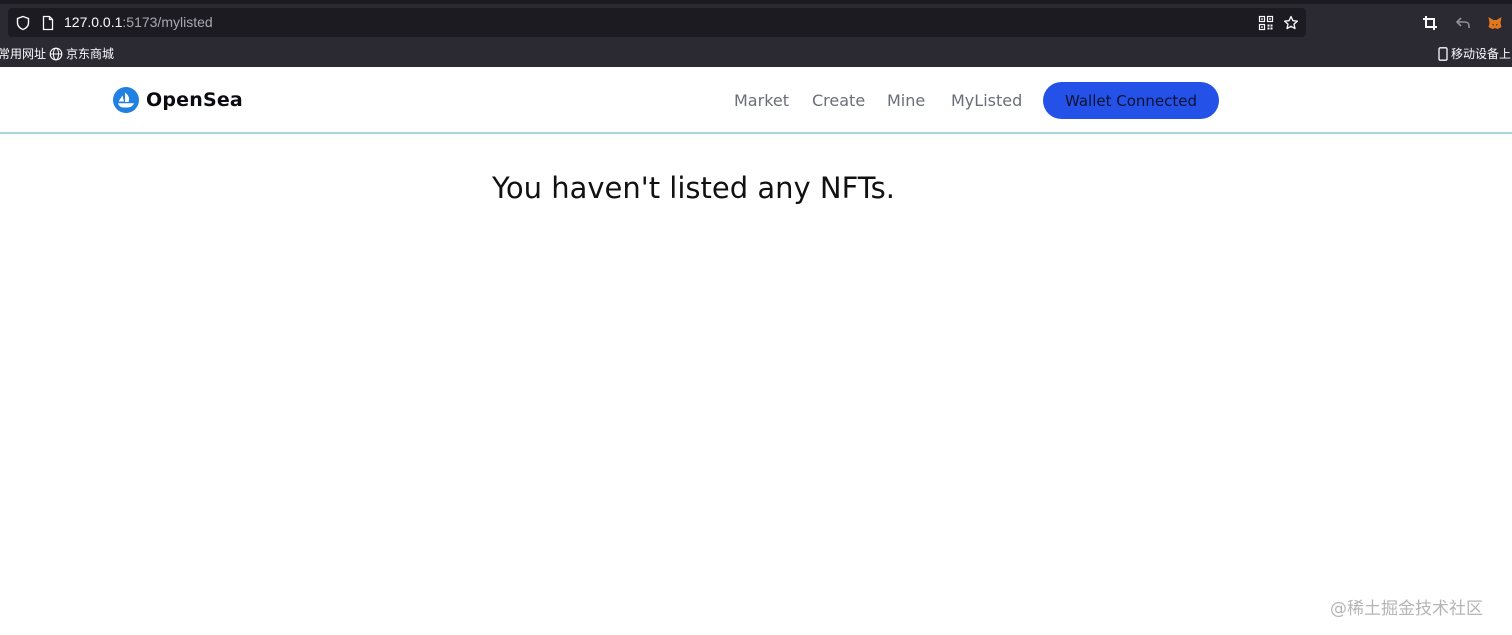  Describe the element at coordinates (756, 54) in the screenshot. I see `bookmarks-bar: 常用网址 京东商城 移动设备上的` at that location.